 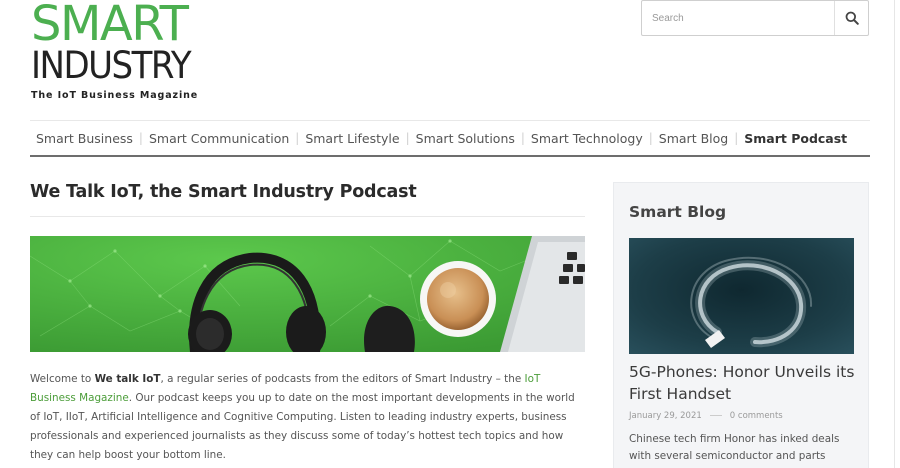 I want to click on post-date: January 29, 2021, so click(x=665, y=416).